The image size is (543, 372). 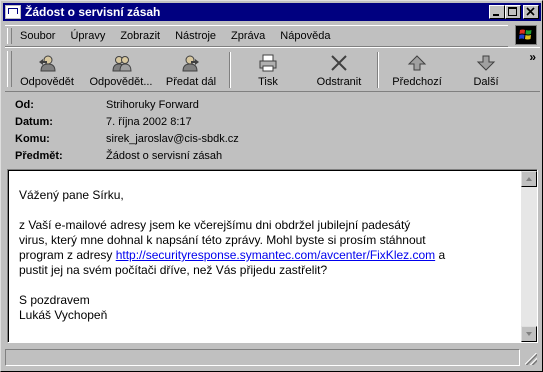 I want to click on subject-value: Žádost o servisní zásah, so click(x=164, y=156).